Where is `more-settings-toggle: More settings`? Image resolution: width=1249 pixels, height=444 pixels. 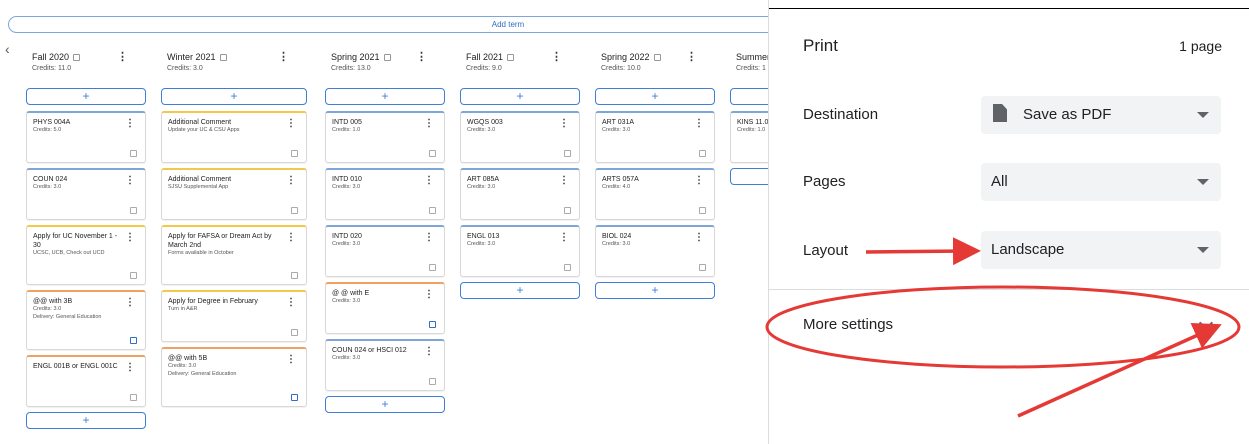 more-settings-toggle: More settings is located at coordinates (848, 324).